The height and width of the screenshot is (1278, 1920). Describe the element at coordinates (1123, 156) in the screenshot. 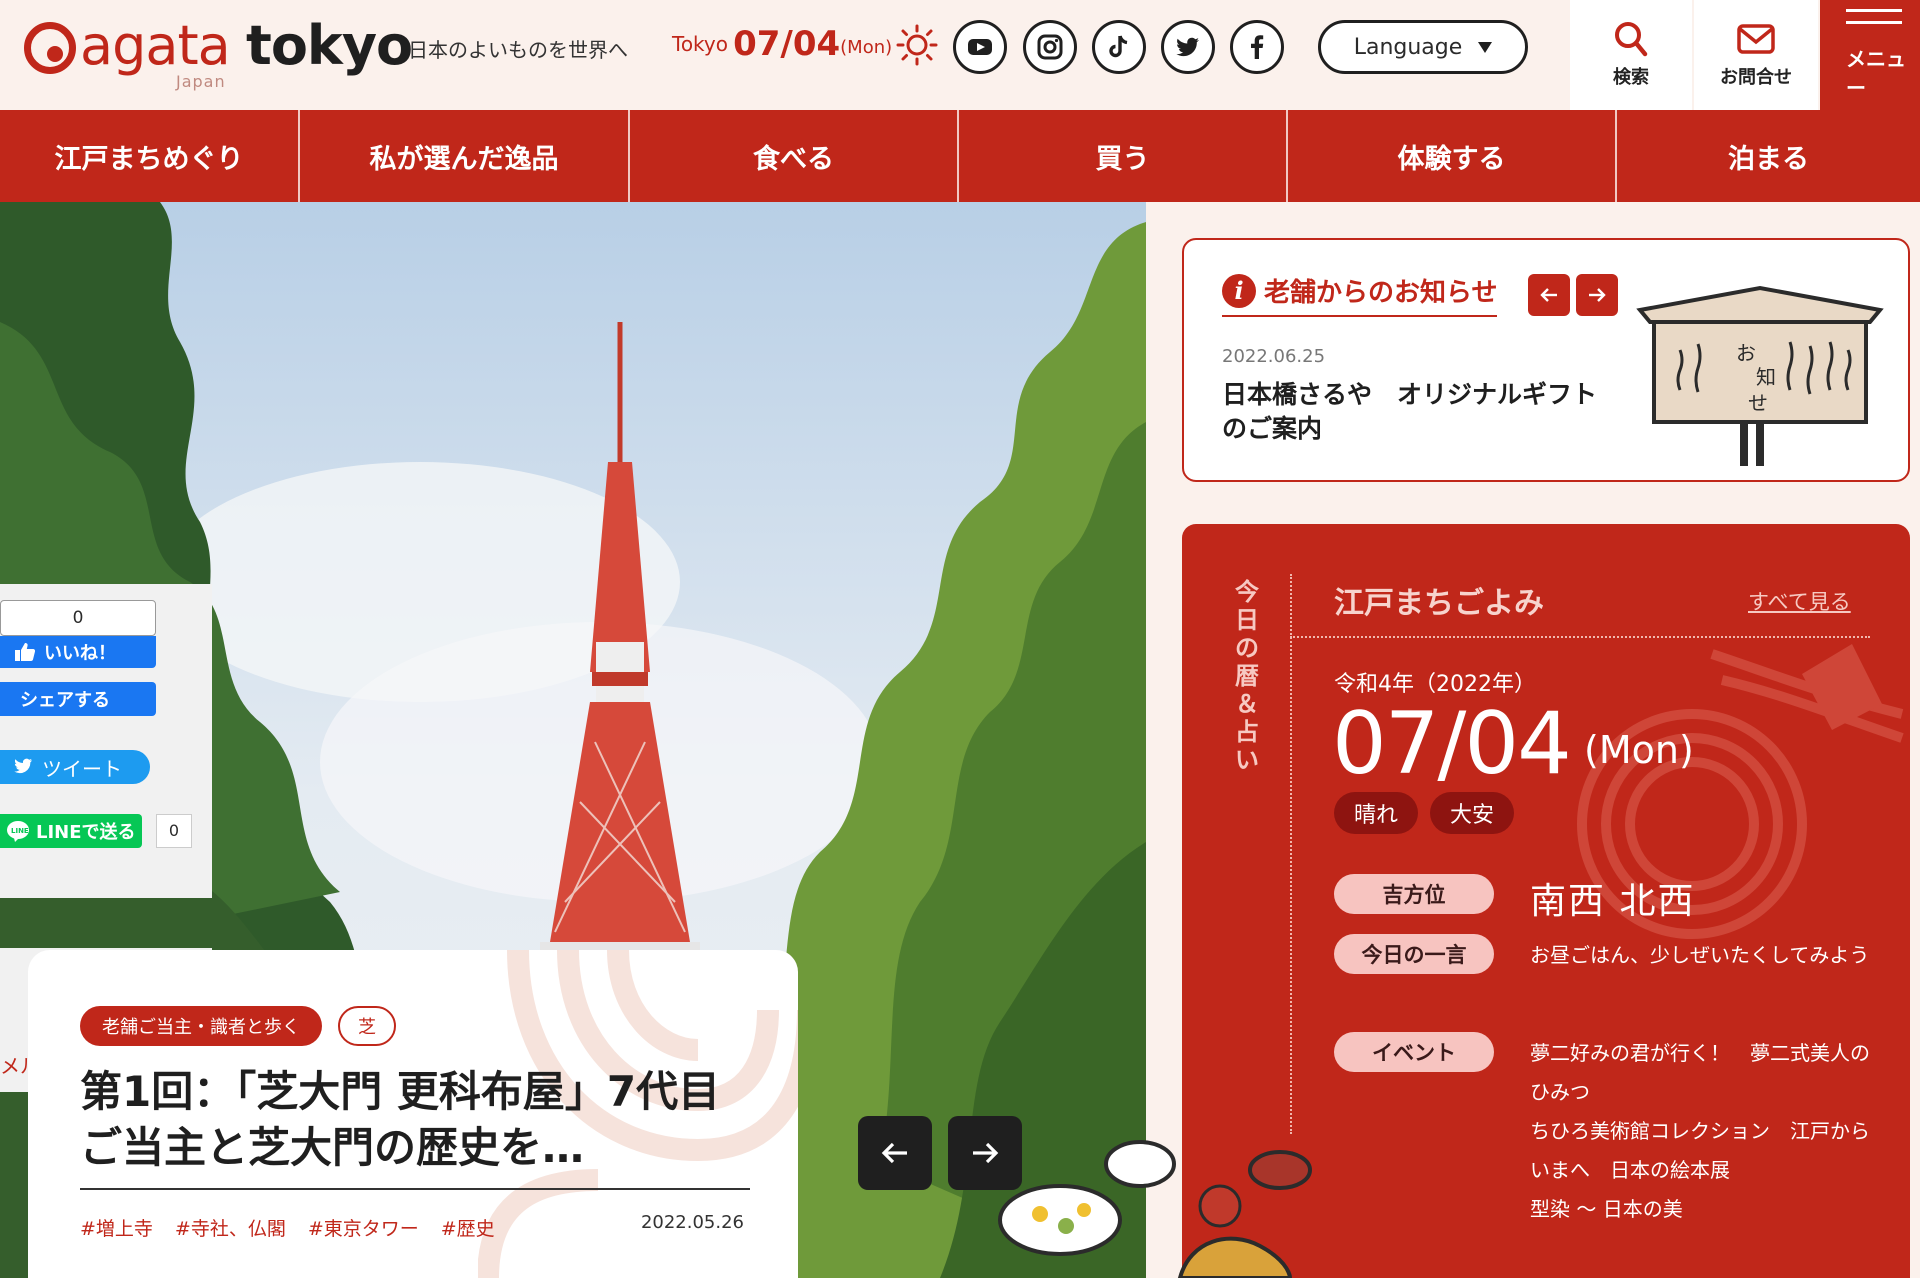

I see `nav-buy: 買う` at that location.